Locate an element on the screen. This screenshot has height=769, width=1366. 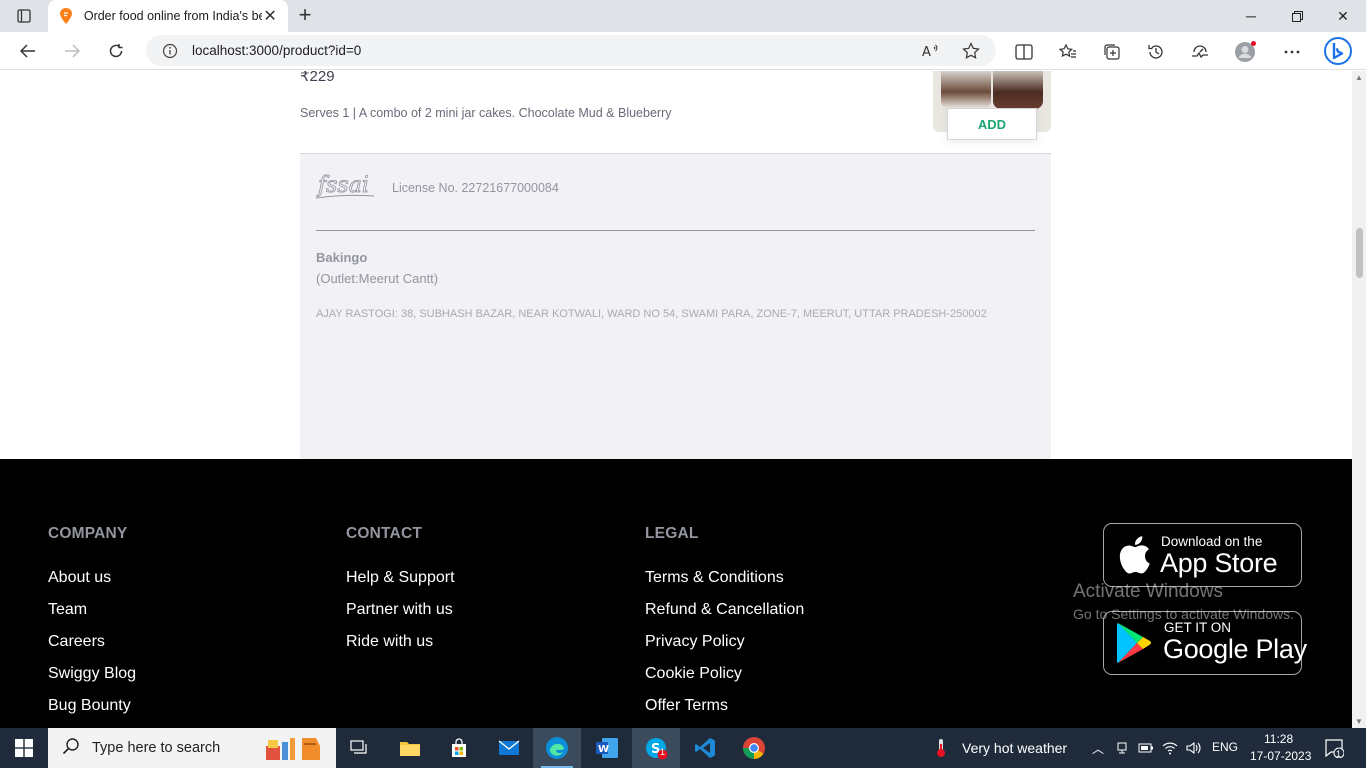
footer-legal-heading: LEGAL is located at coordinates (672, 533).